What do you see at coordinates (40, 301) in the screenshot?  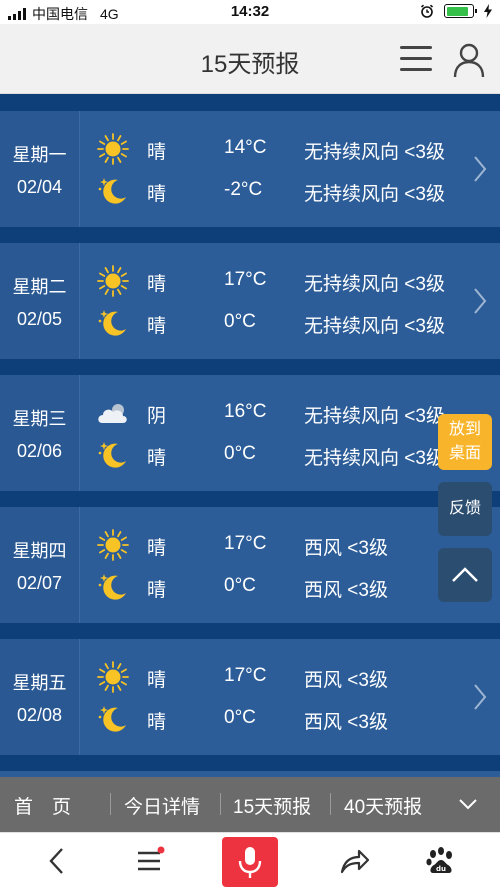 I see `date-column: 星期二 02/05` at bounding box center [40, 301].